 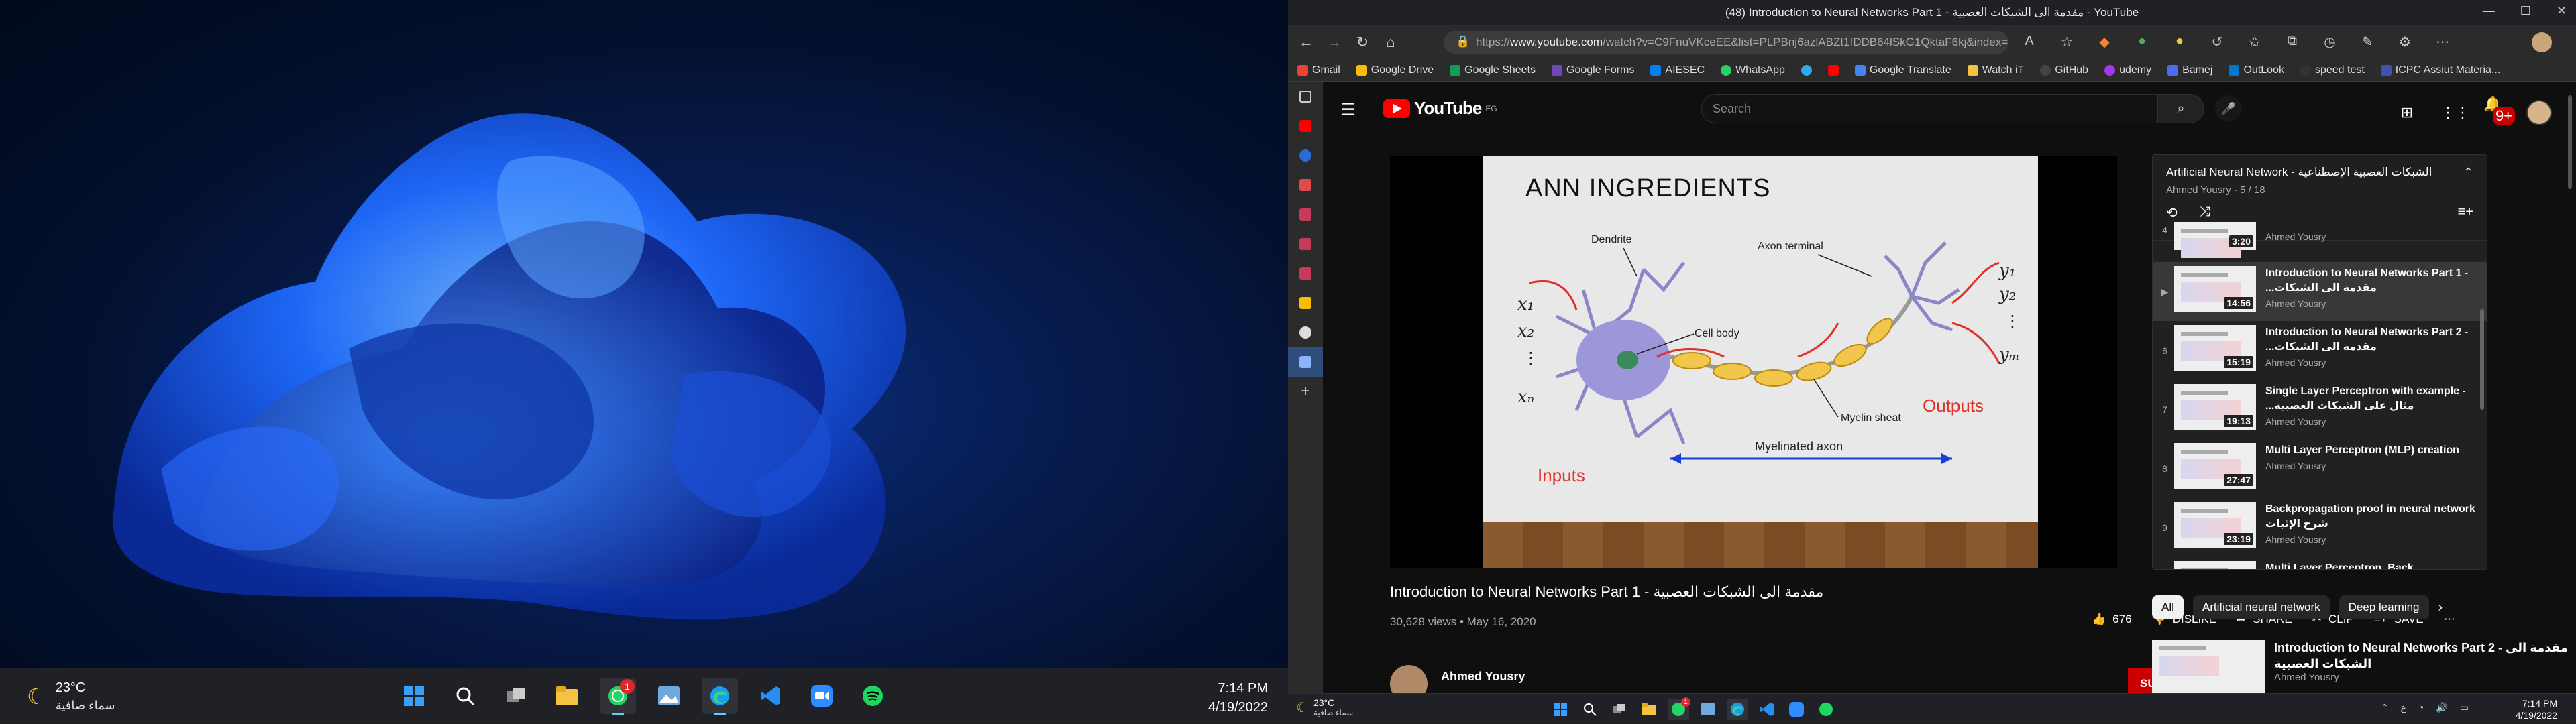 I want to click on bookmark-google-drive: Google Drive, so click(x=1395, y=70).